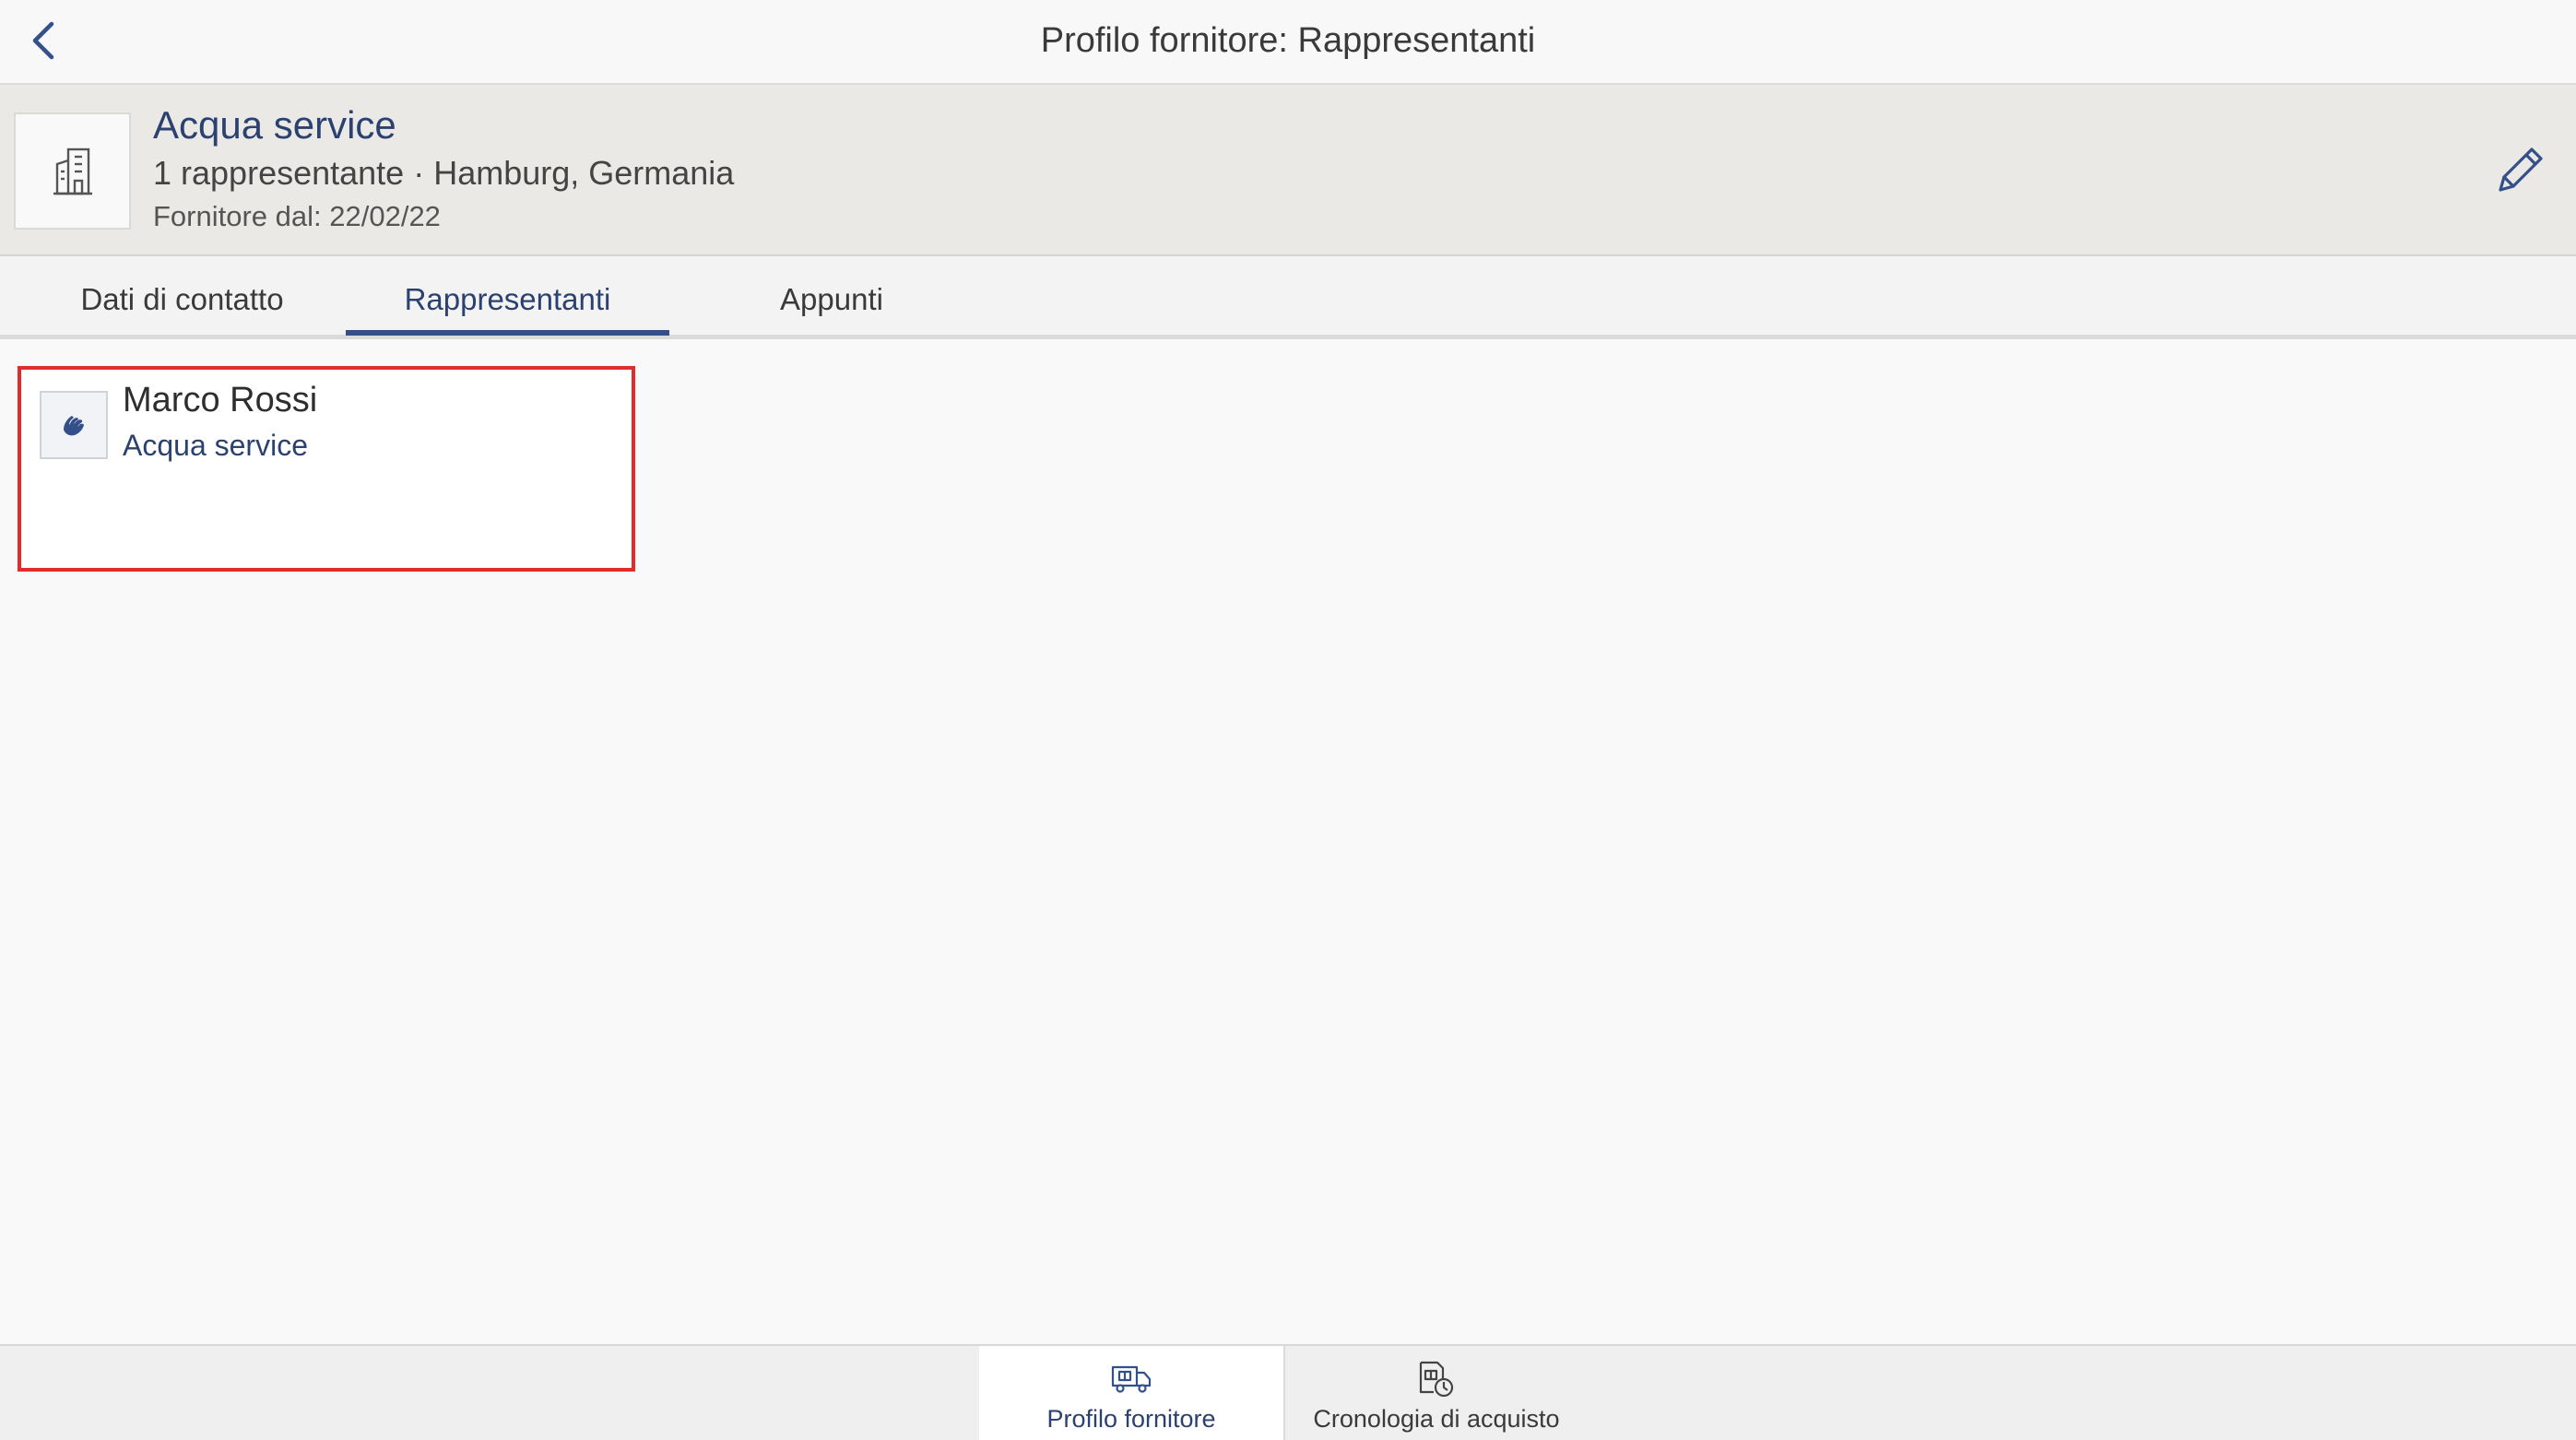 This screenshot has width=2576, height=1440. Describe the element at coordinates (182, 295) in the screenshot. I see `tab-dati-di-contatto: Dati di contatto` at that location.